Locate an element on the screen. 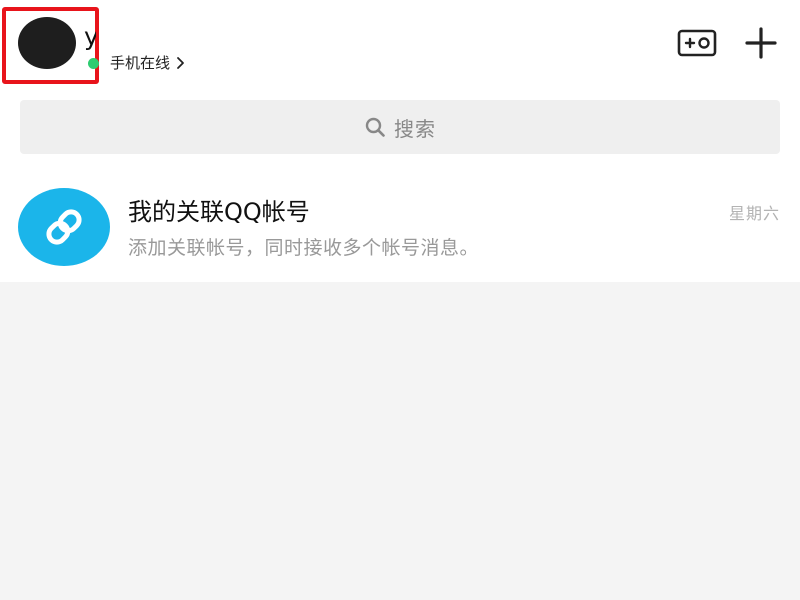 The height and width of the screenshot is (600, 800). avatar is located at coordinates (47, 43).